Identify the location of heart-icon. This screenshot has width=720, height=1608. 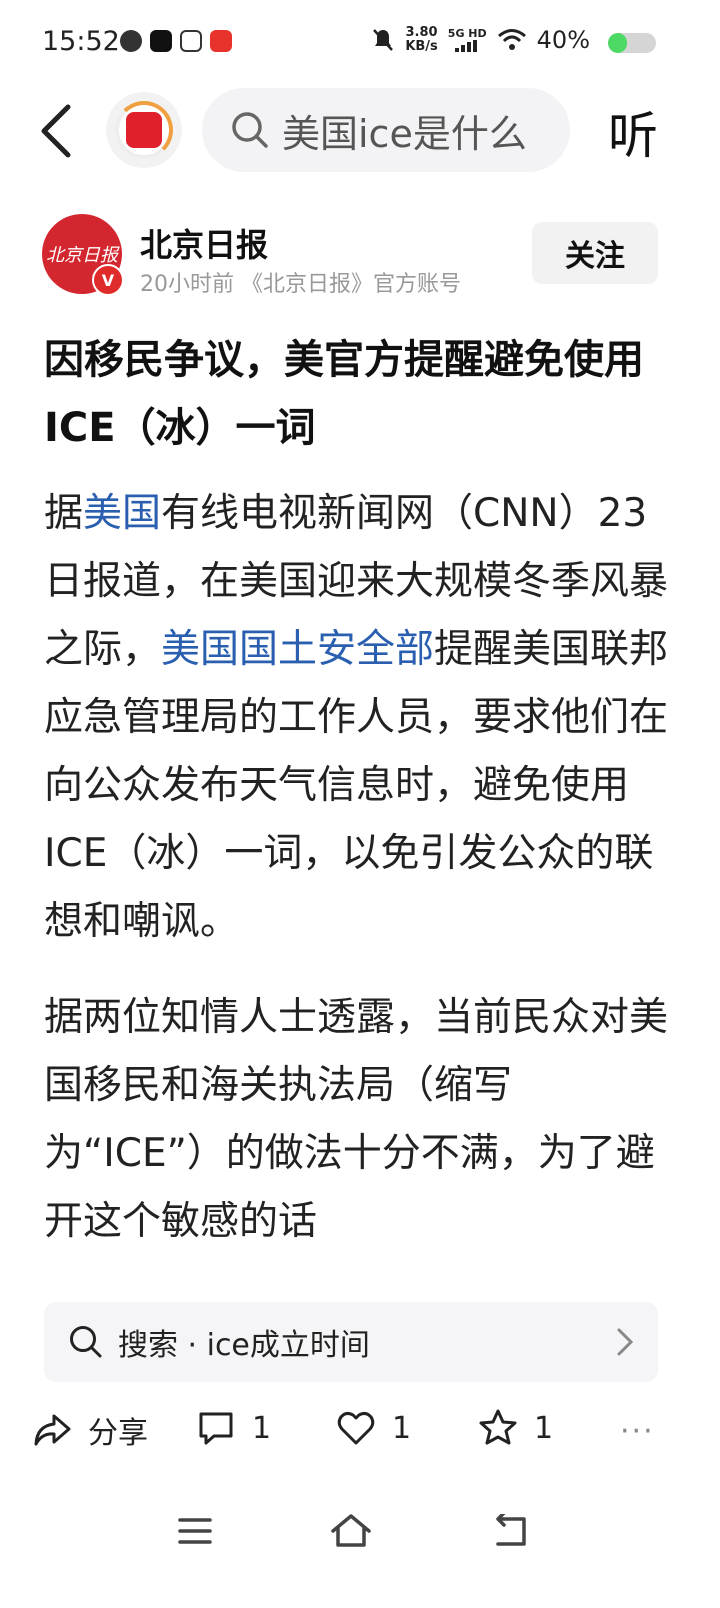
(356, 1428).